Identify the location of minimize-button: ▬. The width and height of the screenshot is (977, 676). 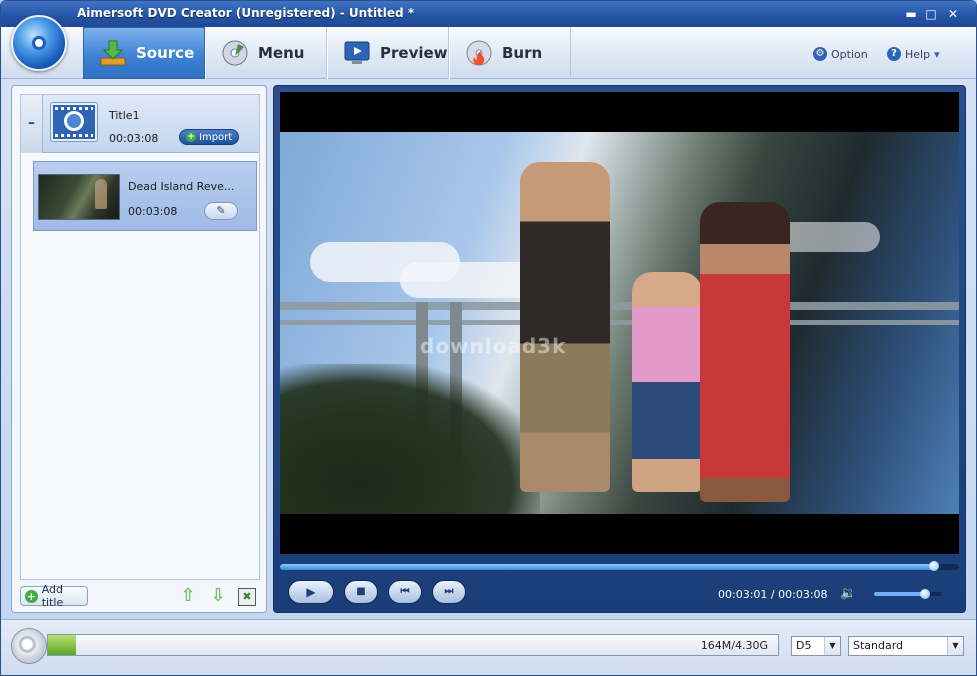
(911, 14).